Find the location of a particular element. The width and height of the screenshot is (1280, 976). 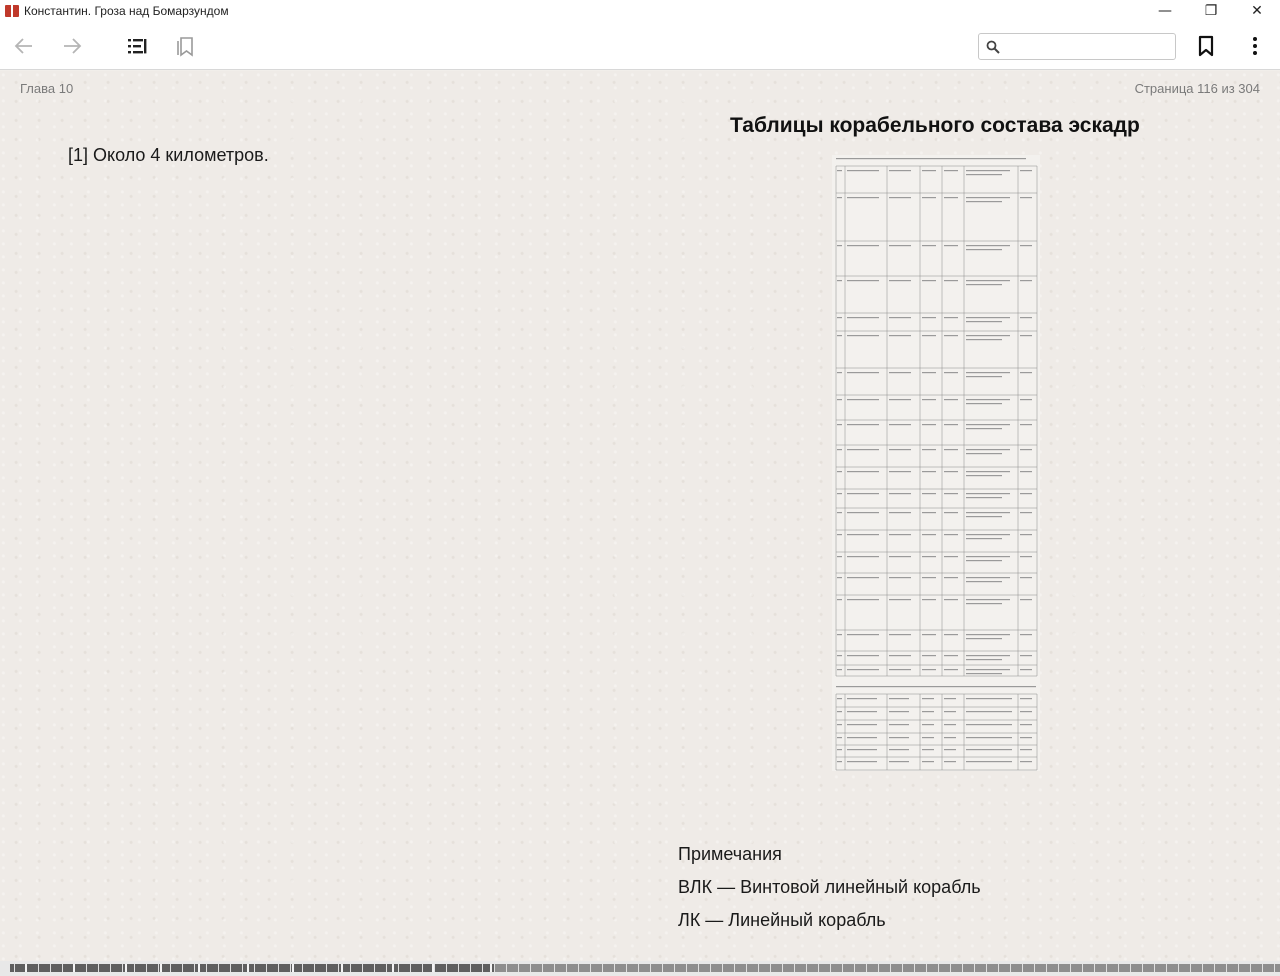

notes-heading: Примечания is located at coordinates (730, 854).